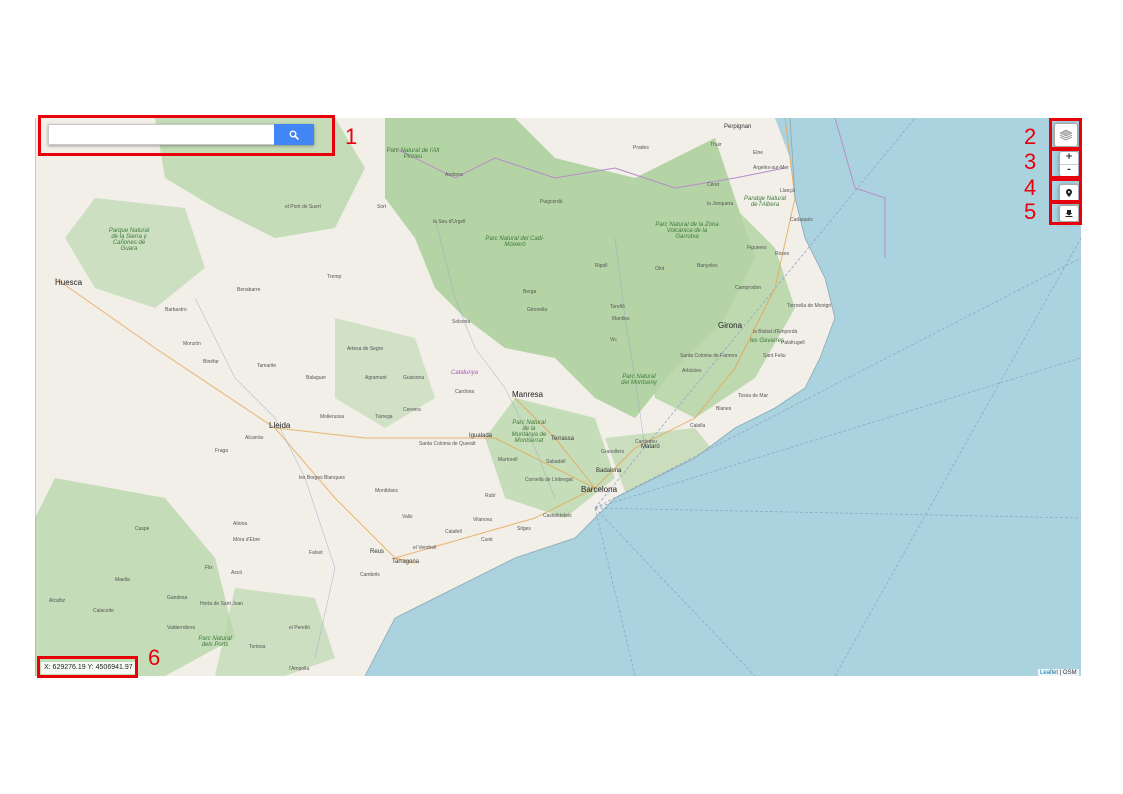 This screenshot has width=1123, height=794. What do you see at coordinates (650, 447) in the screenshot?
I see `place-label: Mataró` at bounding box center [650, 447].